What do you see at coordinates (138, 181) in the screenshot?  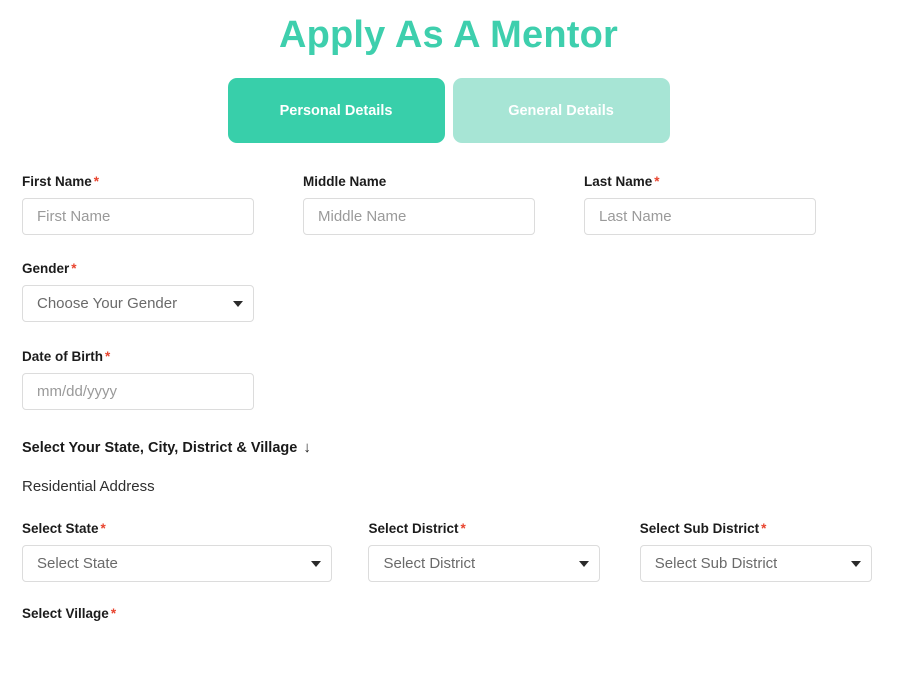 I see `first-name-label: First Name *` at bounding box center [138, 181].